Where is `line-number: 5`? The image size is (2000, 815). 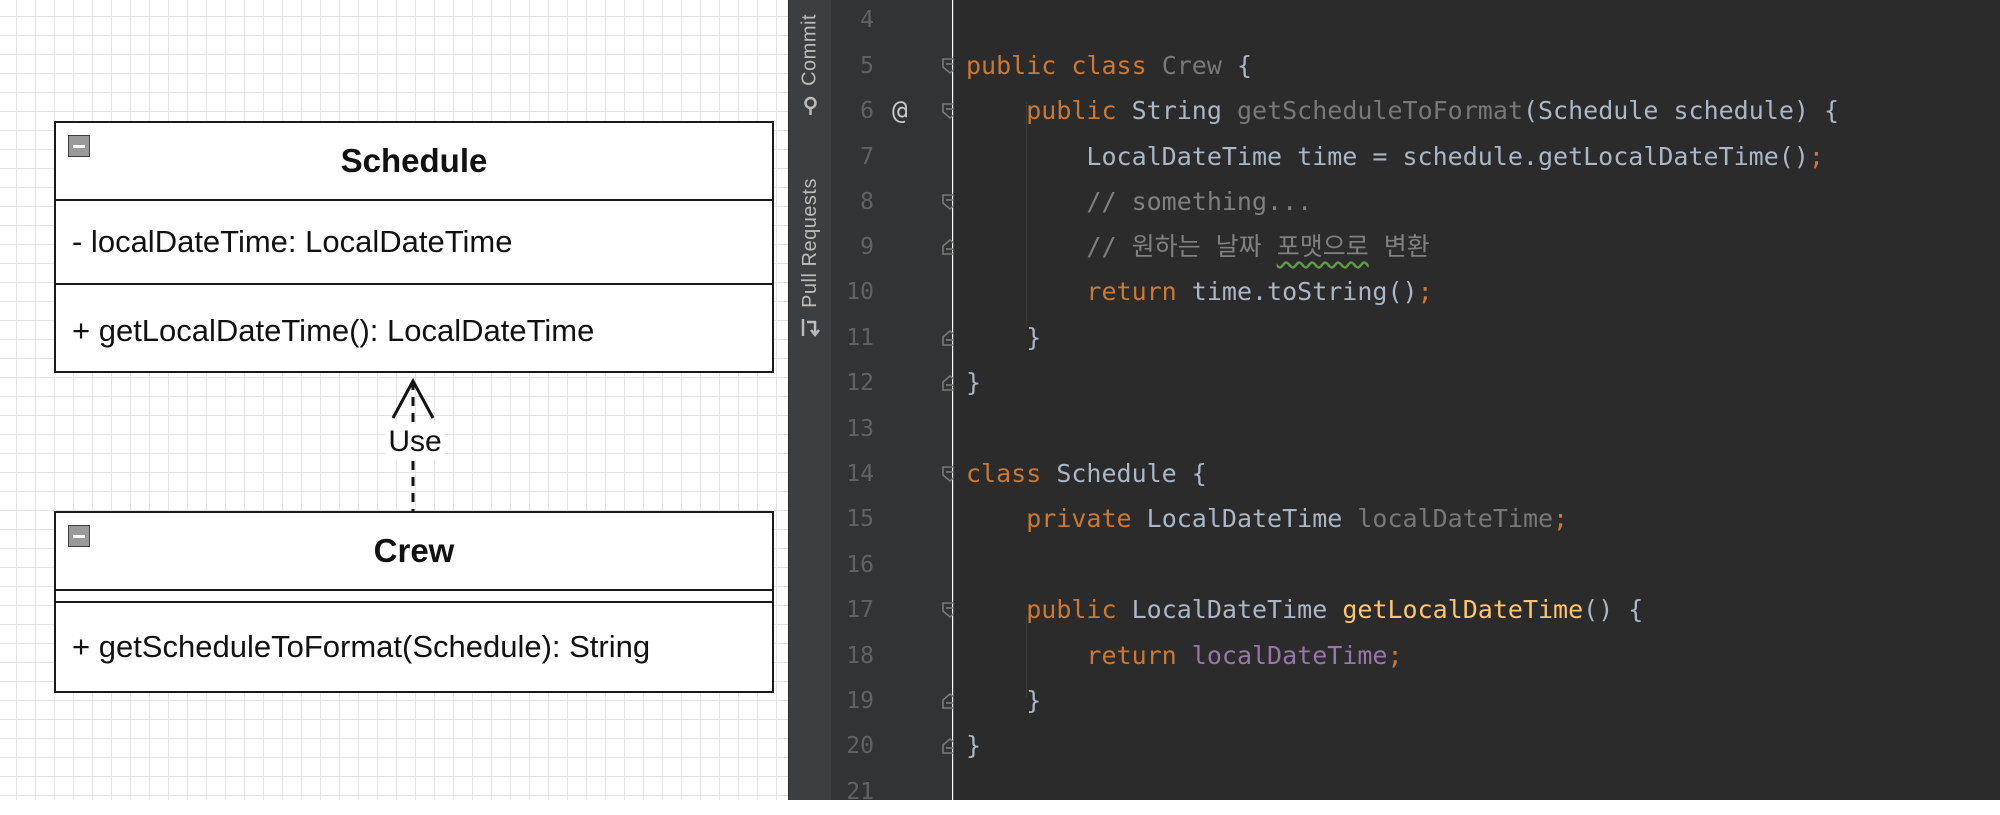
line-number: 5 is located at coordinates (867, 66).